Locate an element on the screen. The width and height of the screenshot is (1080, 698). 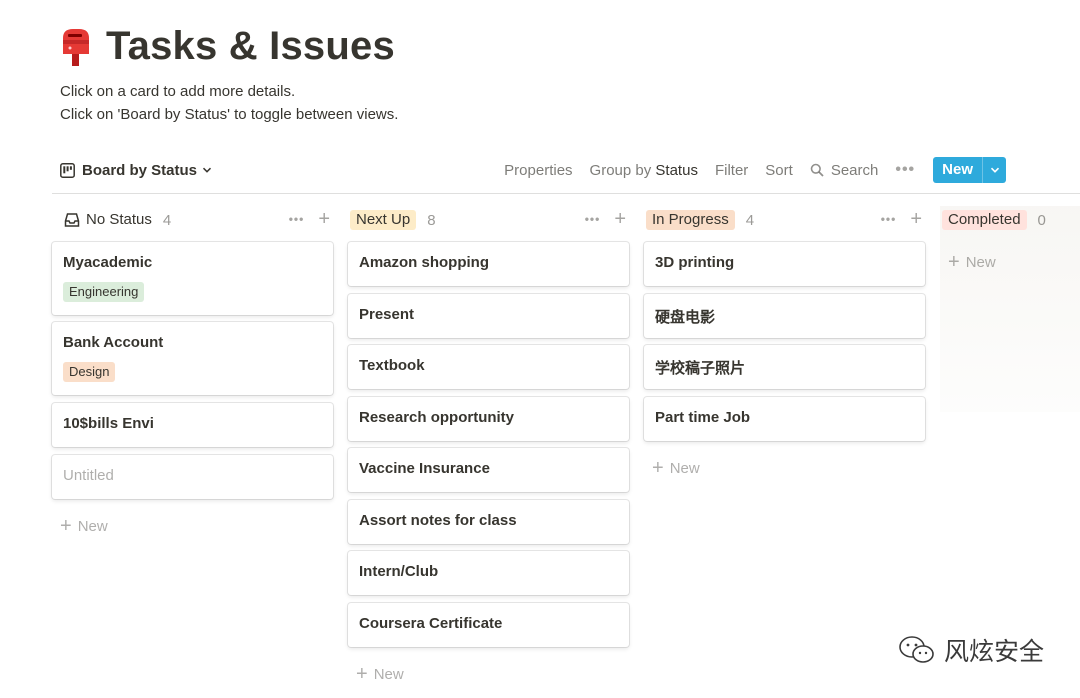
column-status-tag: In Progress is located at coordinates (690, 220).